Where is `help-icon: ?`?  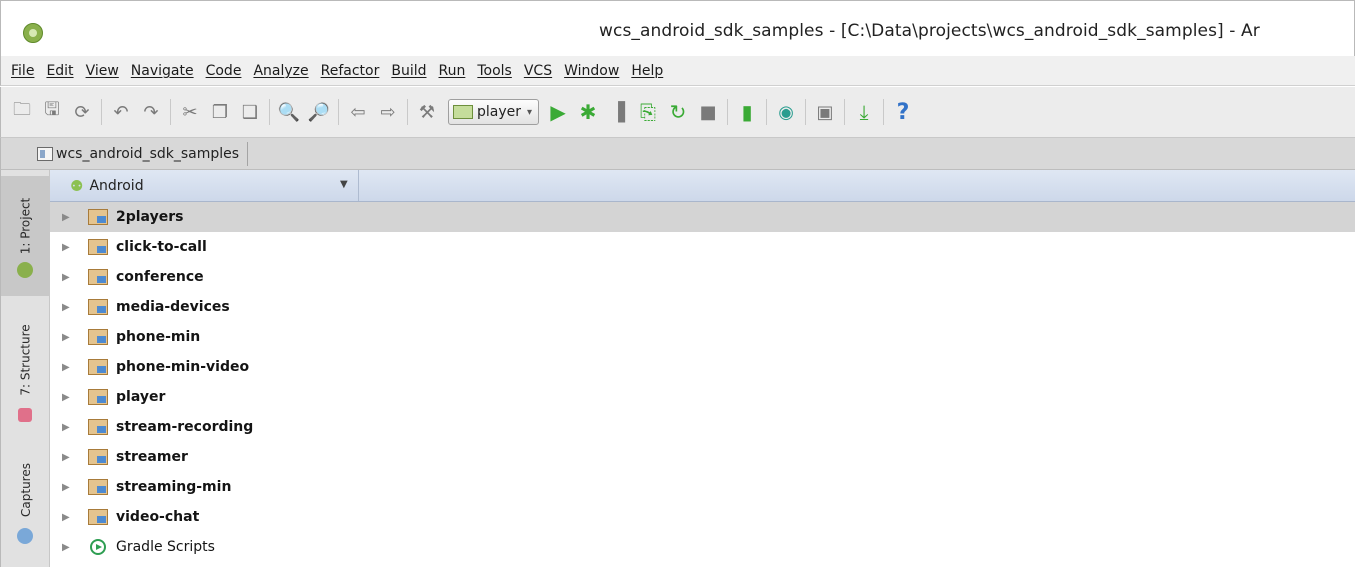 help-icon: ? is located at coordinates (903, 112).